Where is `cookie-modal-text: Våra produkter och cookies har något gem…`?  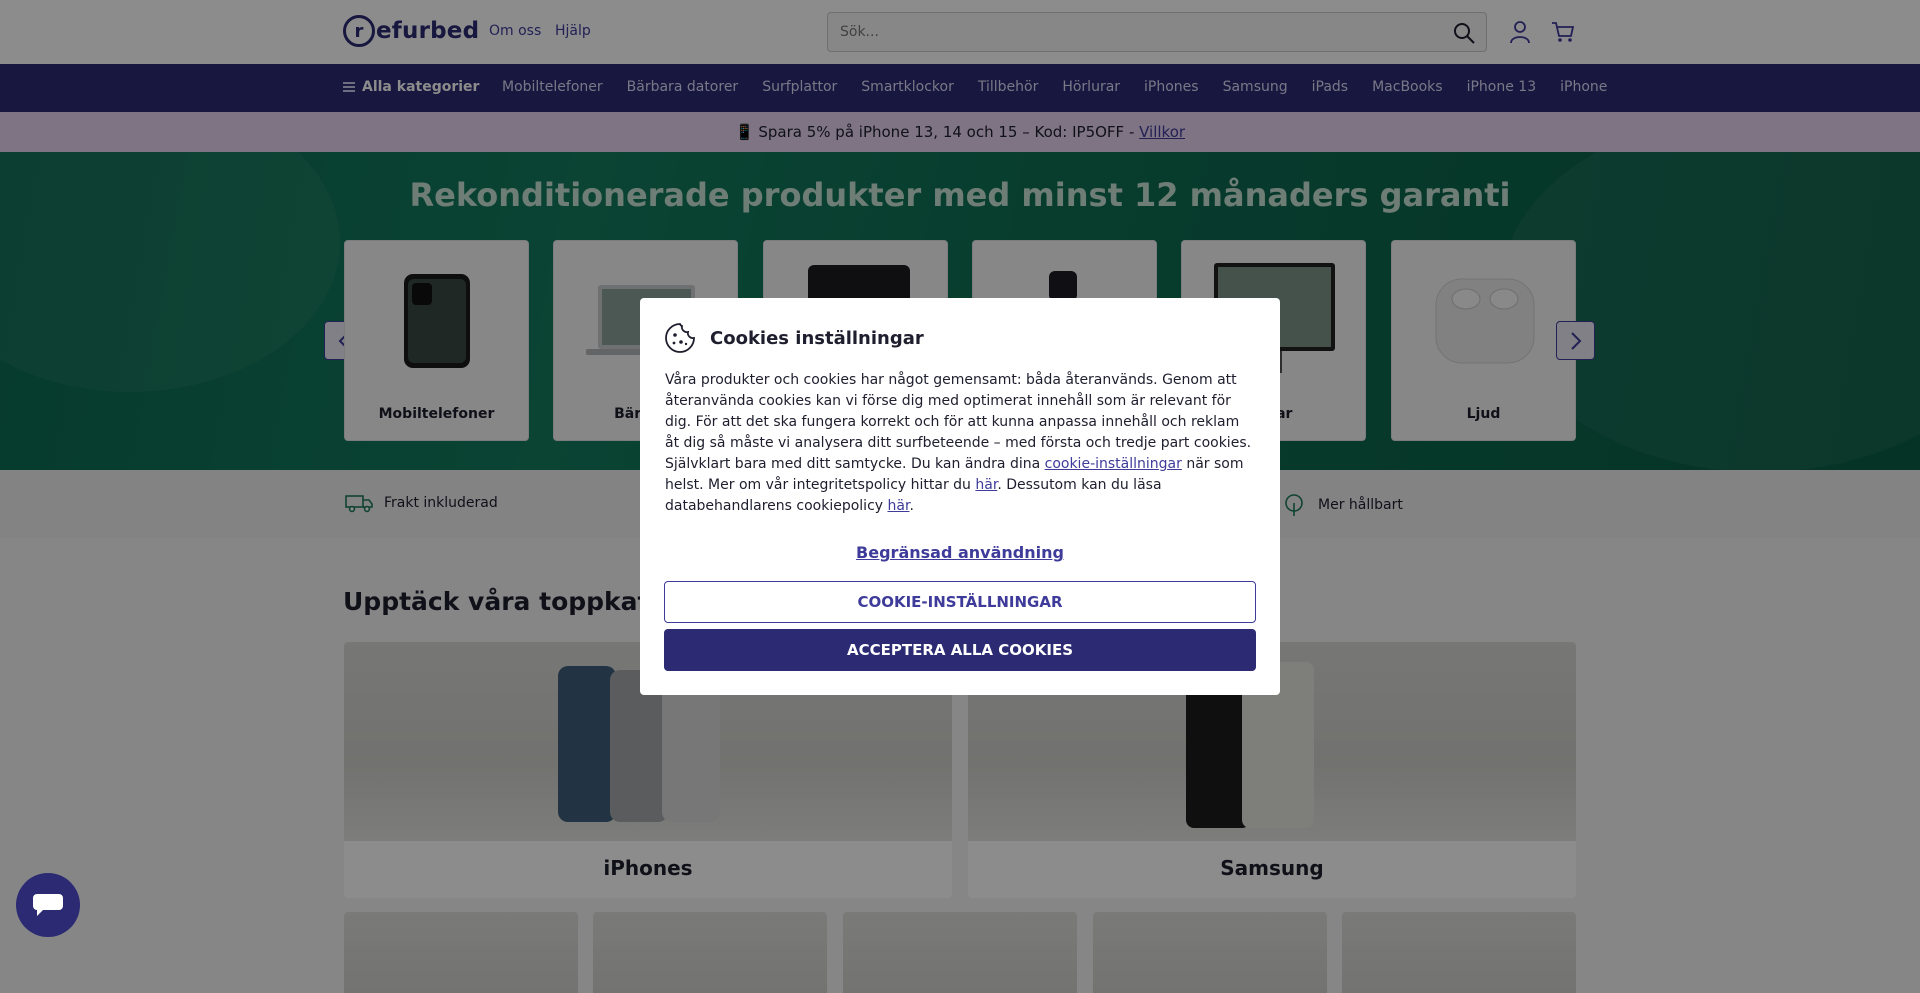
cookie-modal-text: Våra produkter och cookies har något gem… is located at coordinates (961, 443).